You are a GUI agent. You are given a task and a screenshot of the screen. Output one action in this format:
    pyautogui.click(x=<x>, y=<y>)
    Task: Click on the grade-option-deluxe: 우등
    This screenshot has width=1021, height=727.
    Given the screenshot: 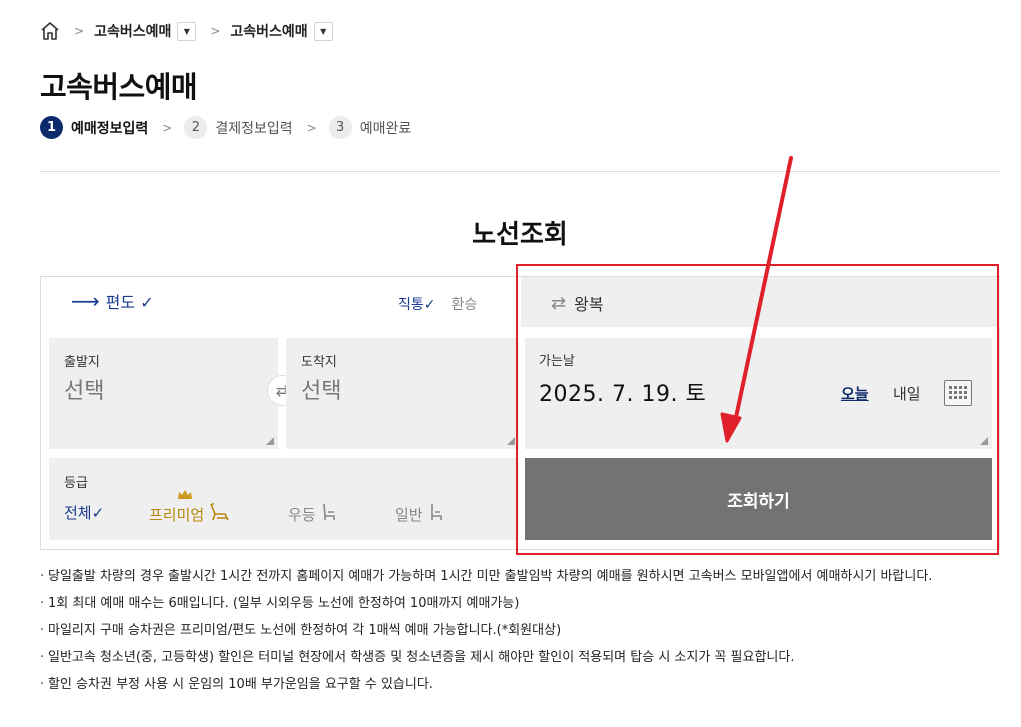 What is the action you would take?
    pyautogui.click(x=314, y=514)
    